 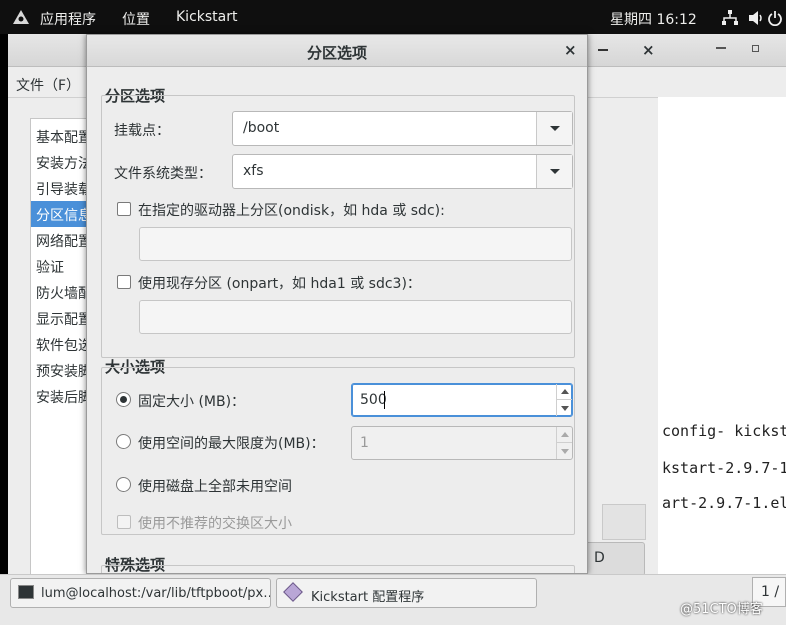 What do you see at coordinates (393, 17) in the screenshot?
I see `top-panel: 应用程序 位置 Kickstart 星期四 16:12` at bounding box center [393, 17].